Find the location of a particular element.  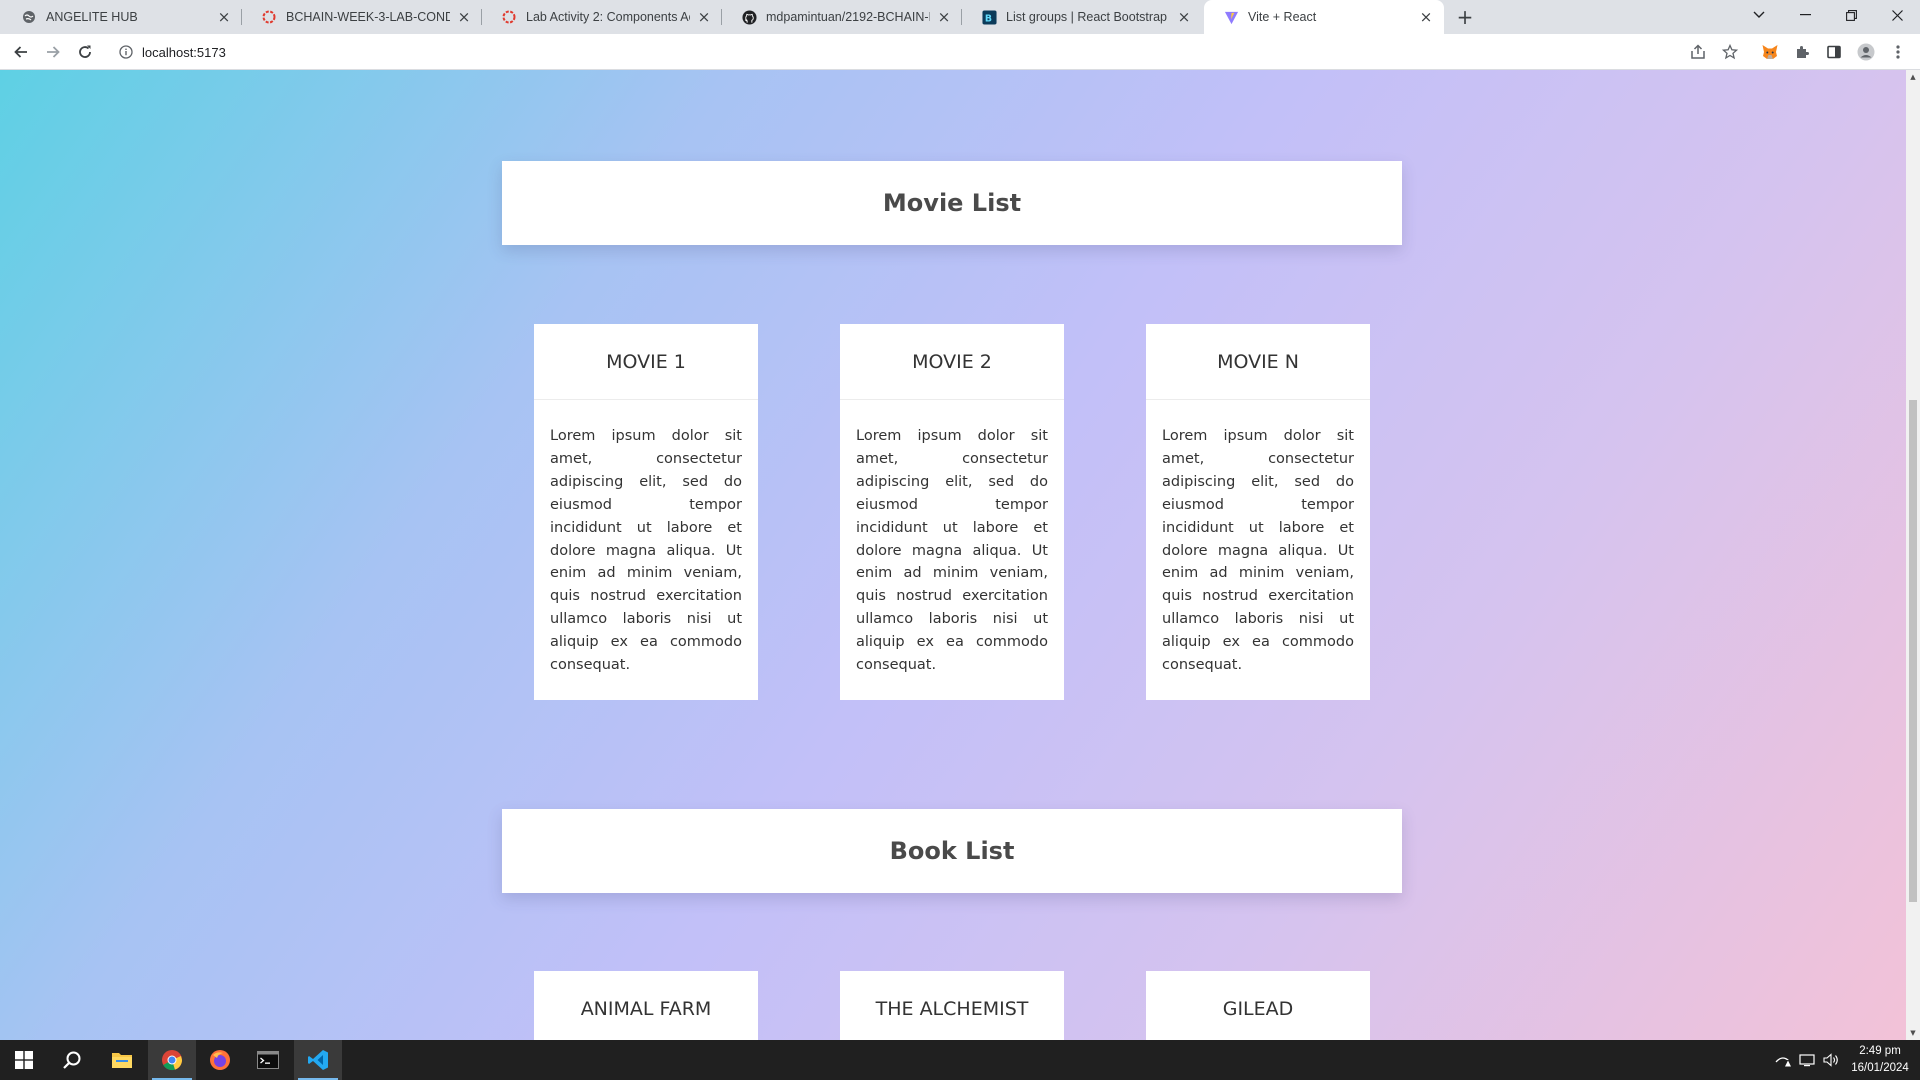

tab-lab-activity-2: Lab Activity 2: Components Activity × is located at coordinates (602, 17).